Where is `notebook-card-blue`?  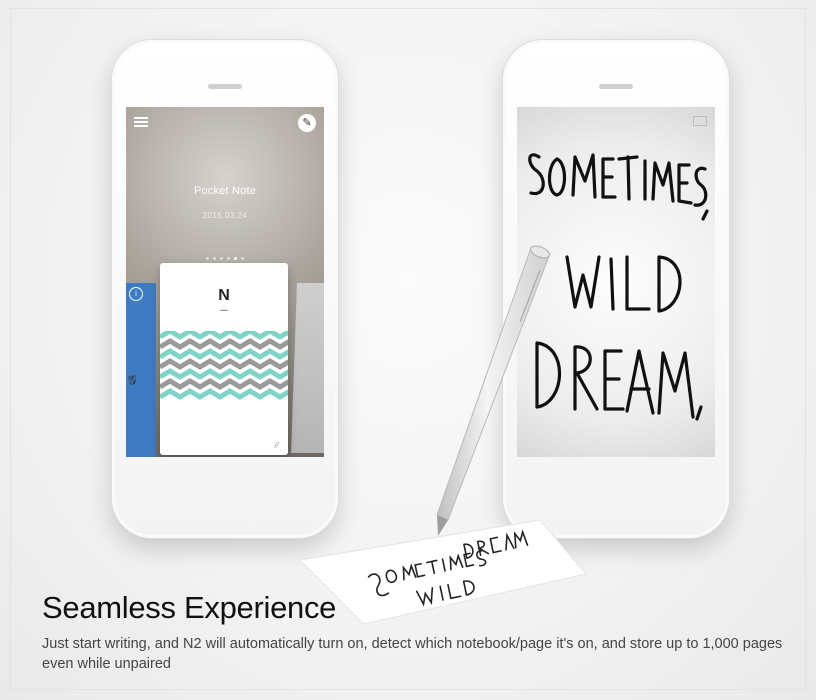
notebook-card-blue is located at coordinates (141, 370).